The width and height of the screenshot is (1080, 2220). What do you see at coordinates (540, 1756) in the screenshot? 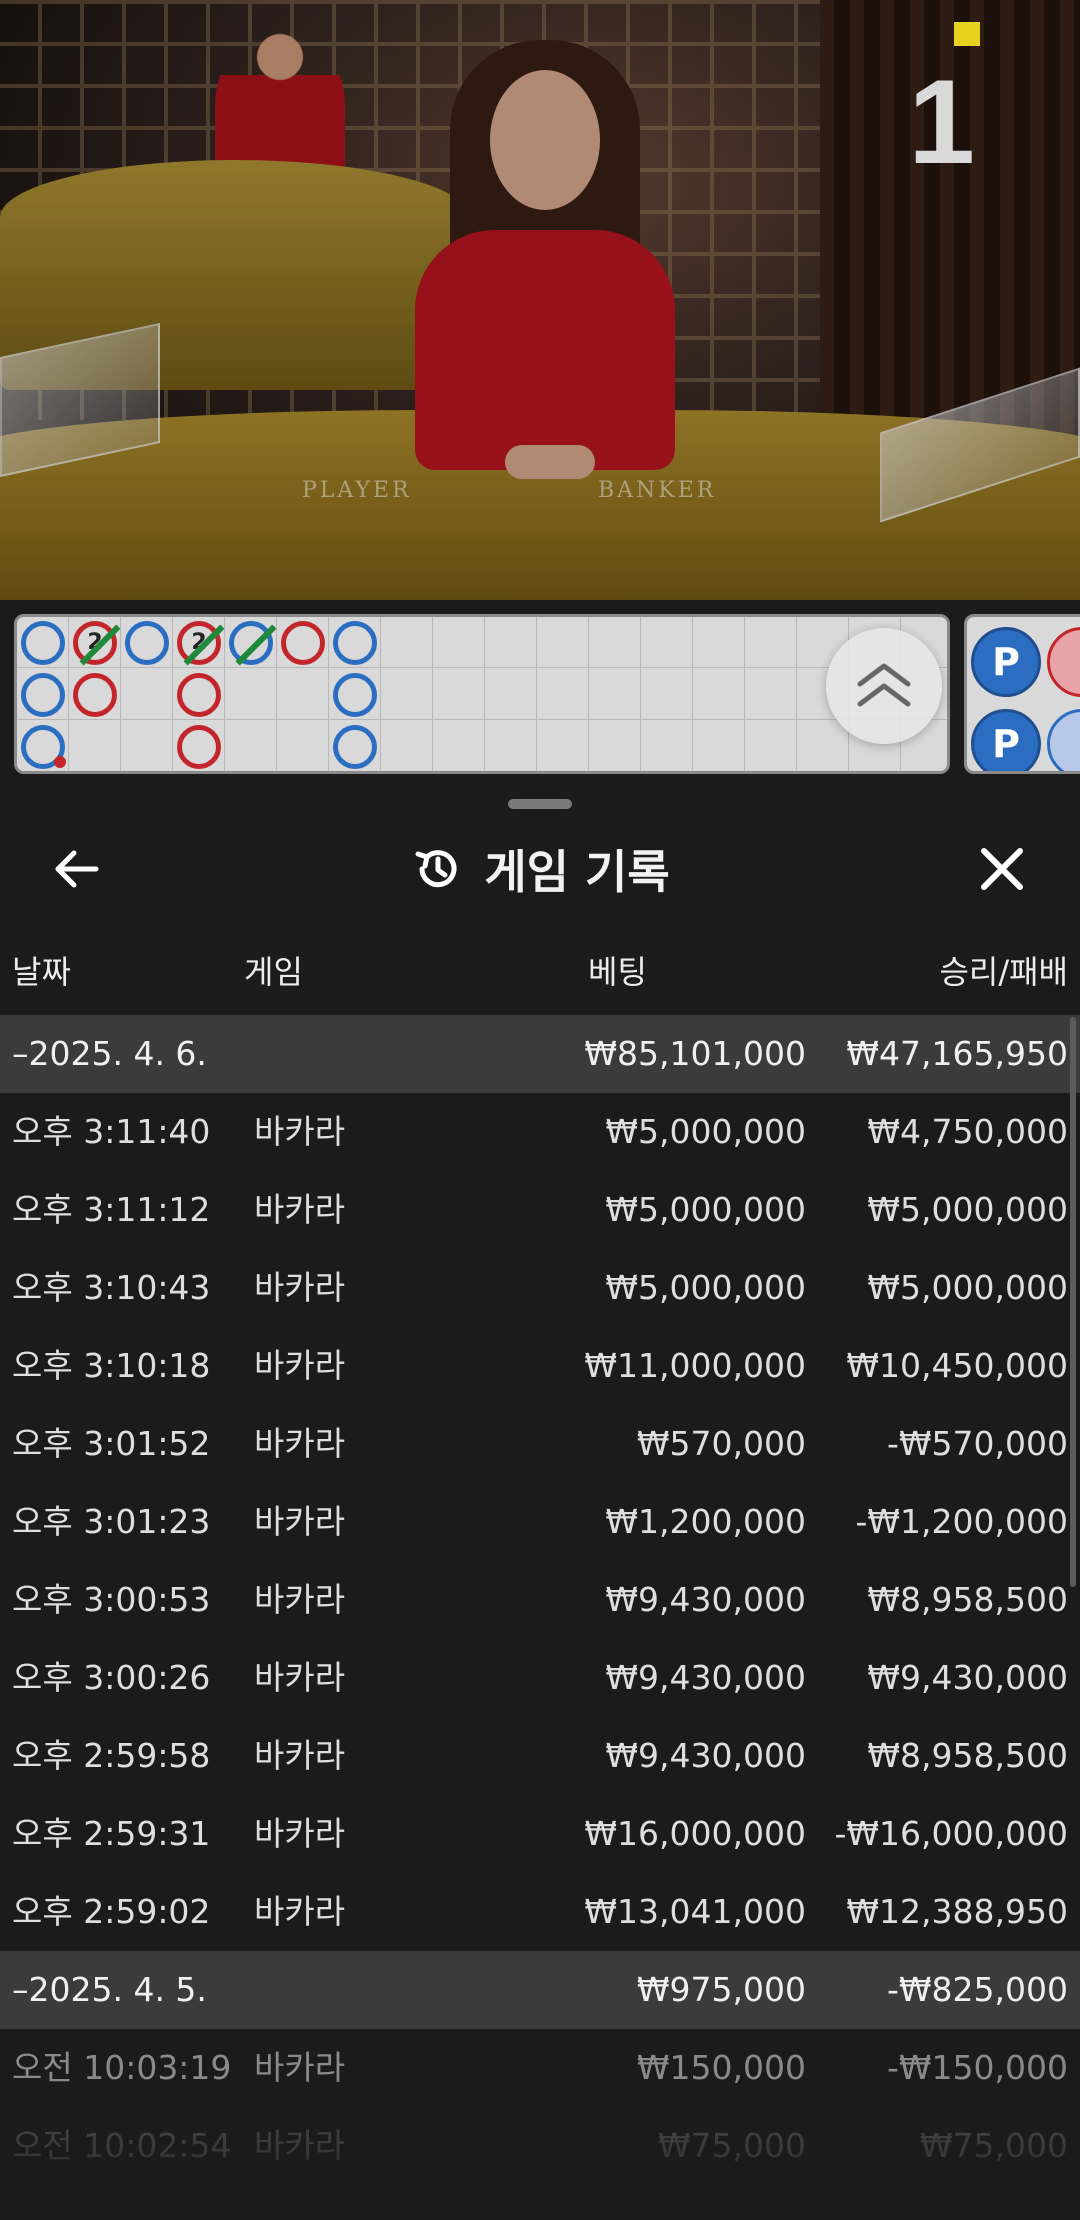
I see `table-row: 오후 2:59:58 바카라 ₩9,430,000 ₩8,958,500` at bounding box center [540, 1756].